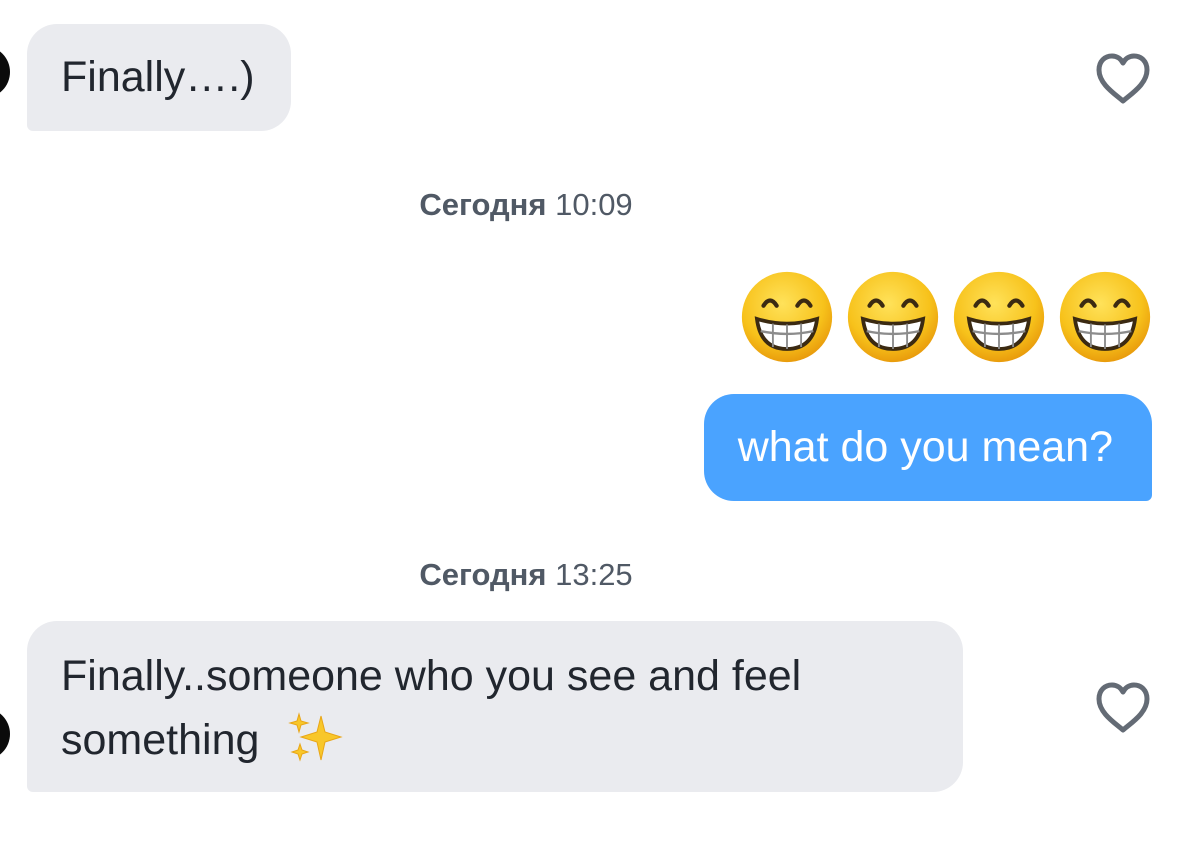 This screenshot has width=1185, height=845. I want to click on message-text: Finally….), so click(158, 77).